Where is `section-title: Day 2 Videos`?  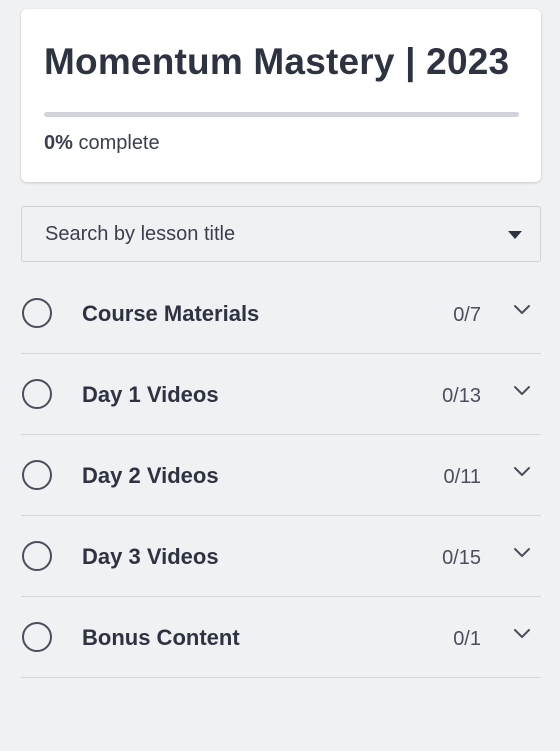
section-title: Day 2 Videos is located at coordinates (150, 475).